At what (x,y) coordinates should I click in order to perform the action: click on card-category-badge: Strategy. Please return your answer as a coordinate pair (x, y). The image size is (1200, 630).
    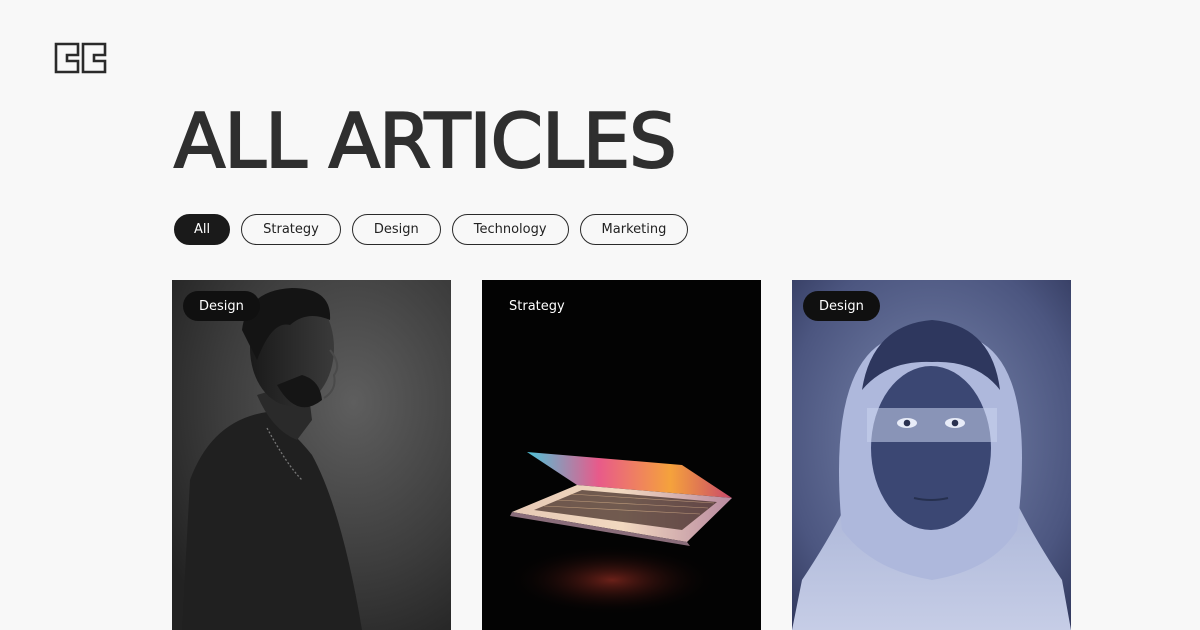
    Looking at the image, I should click on (537, 306).